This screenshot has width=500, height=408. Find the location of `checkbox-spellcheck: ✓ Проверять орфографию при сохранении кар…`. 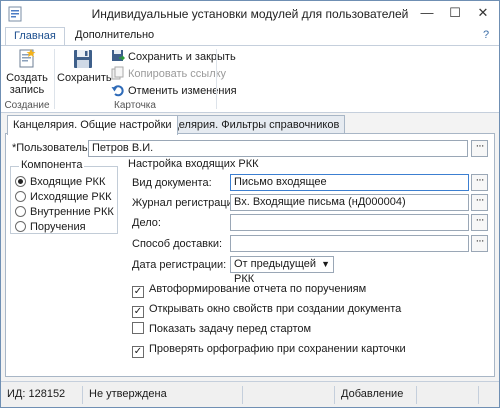

checkbox-spellcheck: ✓ Проверять орфографию при сохранении кар… is located at coordinates (269, 350).